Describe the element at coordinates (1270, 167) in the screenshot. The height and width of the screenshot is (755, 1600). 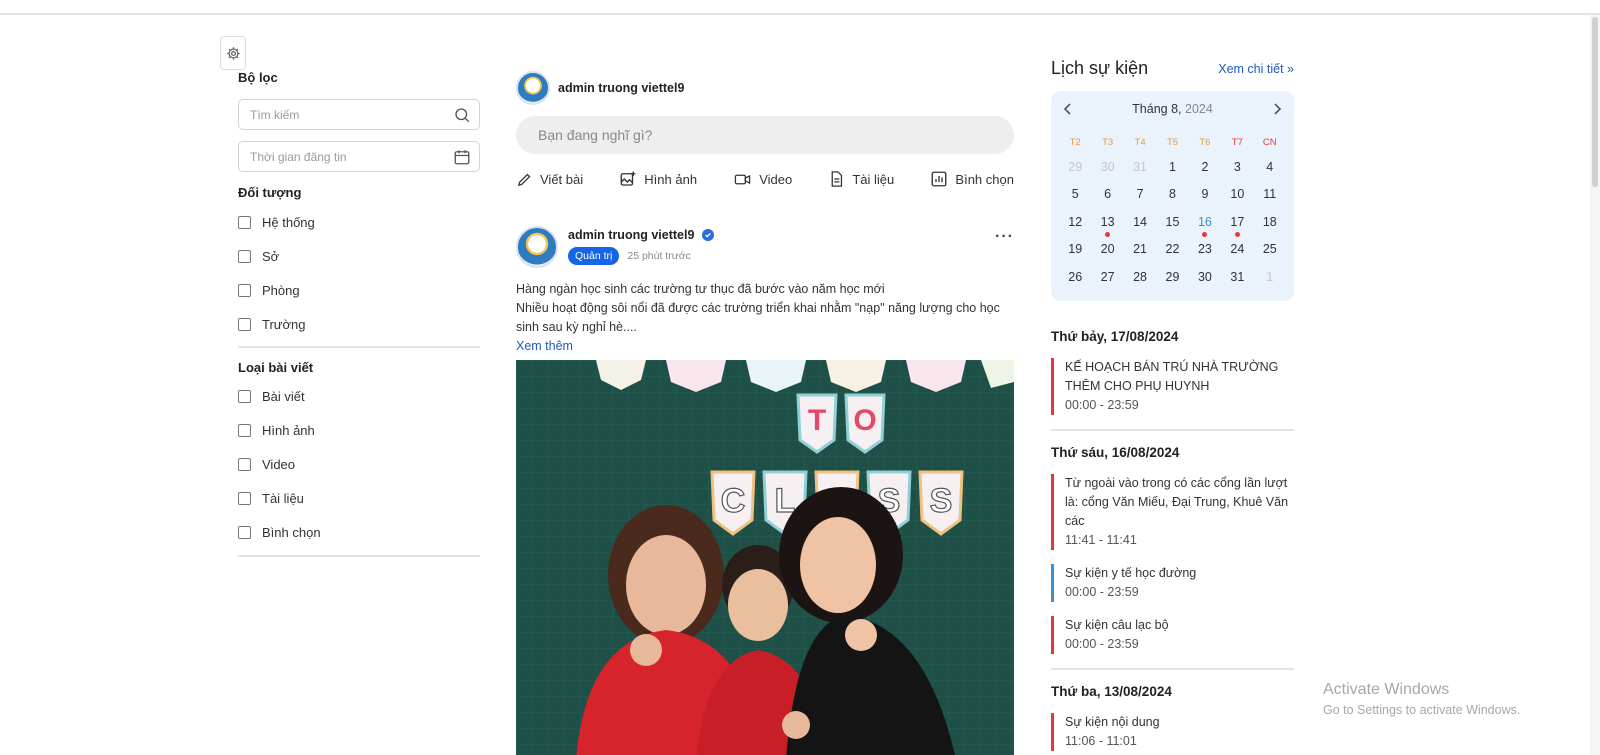
I see `calendar-day: 4` at that location.